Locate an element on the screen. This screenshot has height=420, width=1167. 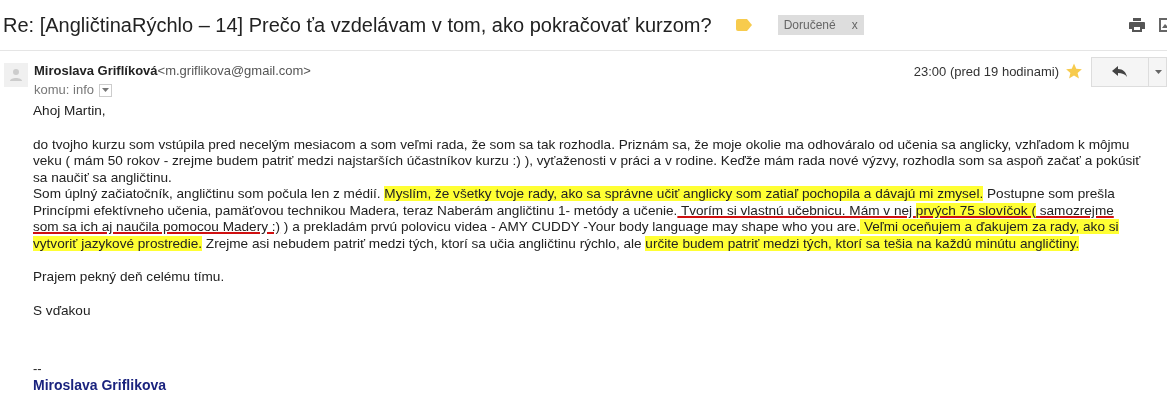
sender-email: <m.griflikova@gmail.com> is located at coordinates (234, 70).